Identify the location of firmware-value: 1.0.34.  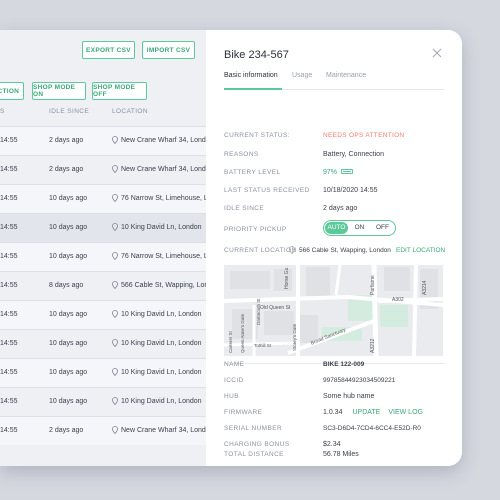
(333, 412).